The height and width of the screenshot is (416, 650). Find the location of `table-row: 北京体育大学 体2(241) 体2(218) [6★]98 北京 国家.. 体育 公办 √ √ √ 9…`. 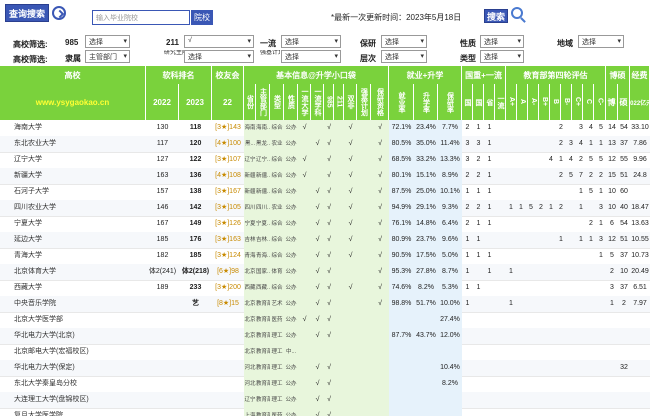

table-row: 北京体育大学 体2(241) 体2(218) [6★]98 北京 国家.. 体育 公办 √ √ √ 9… is located at coordinates (325, 272).